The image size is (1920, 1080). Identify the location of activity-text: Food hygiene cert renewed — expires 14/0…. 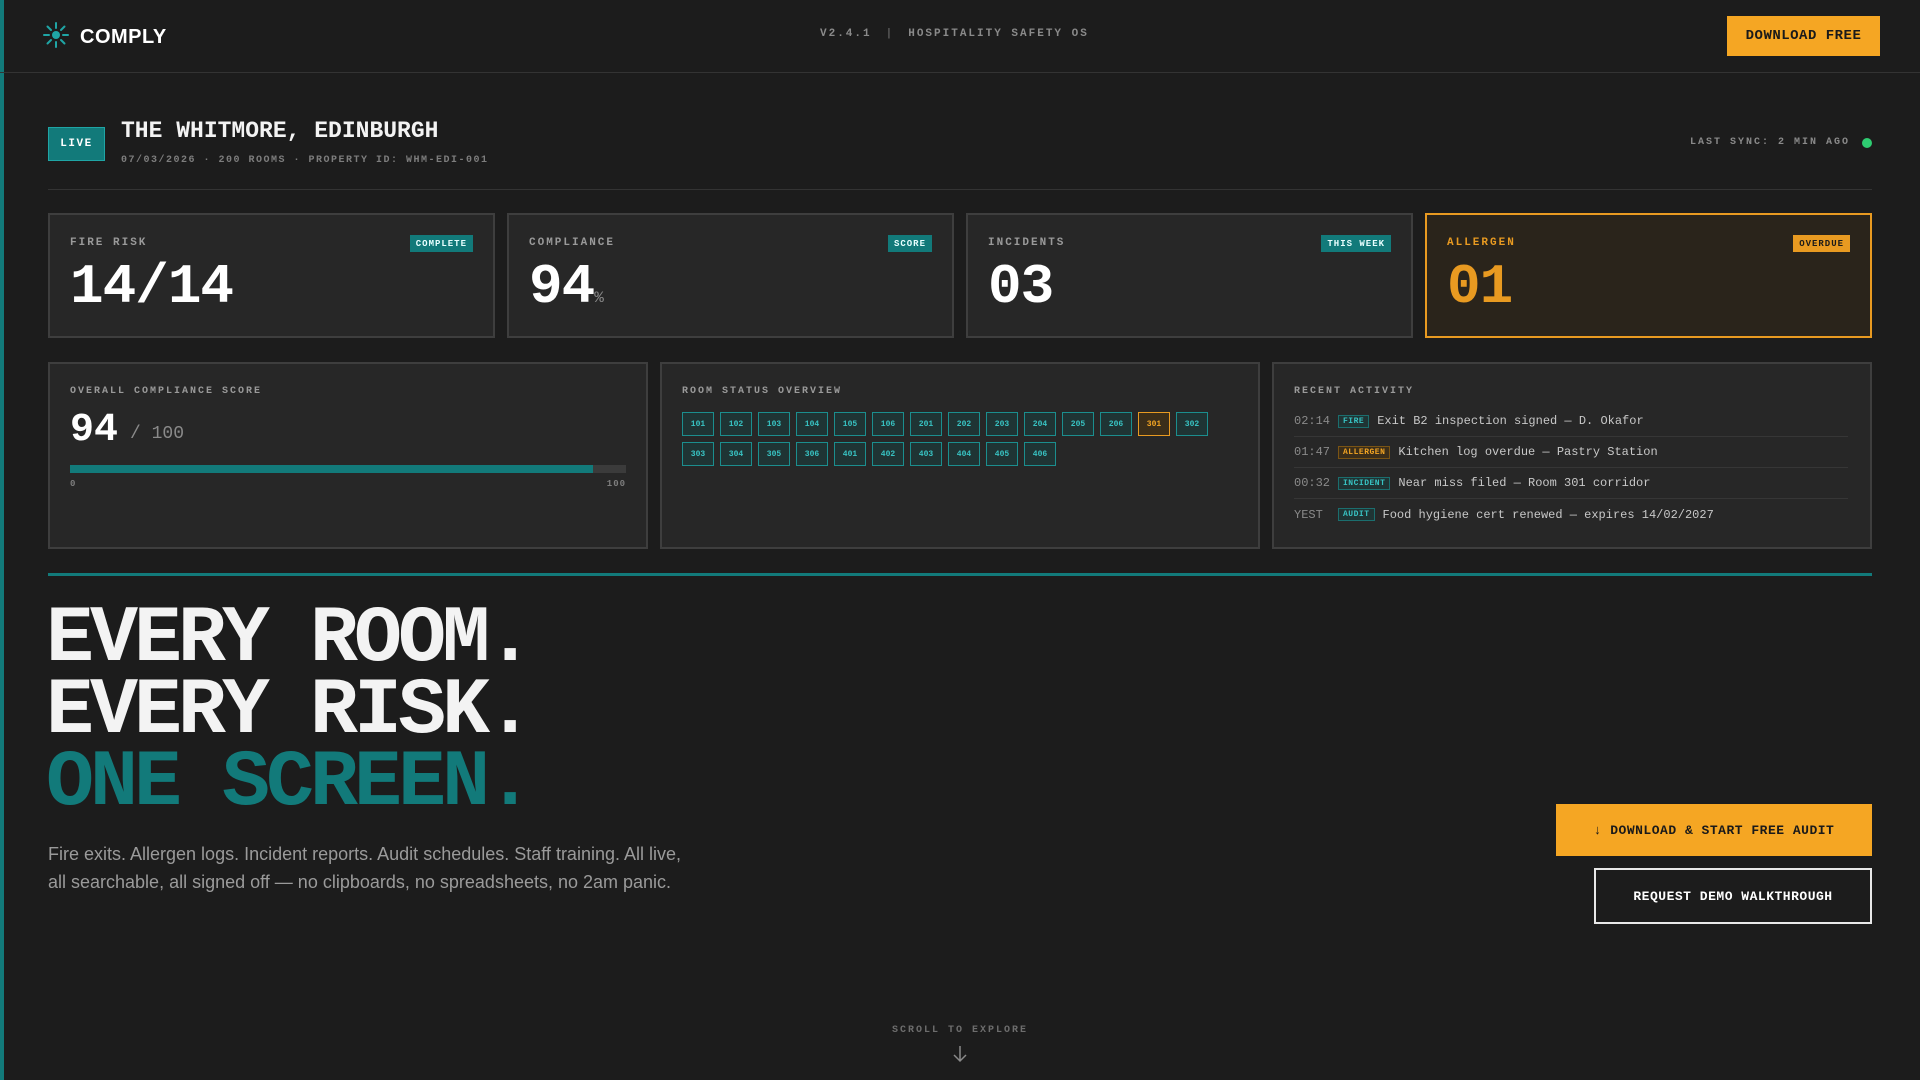
(1548, 514).